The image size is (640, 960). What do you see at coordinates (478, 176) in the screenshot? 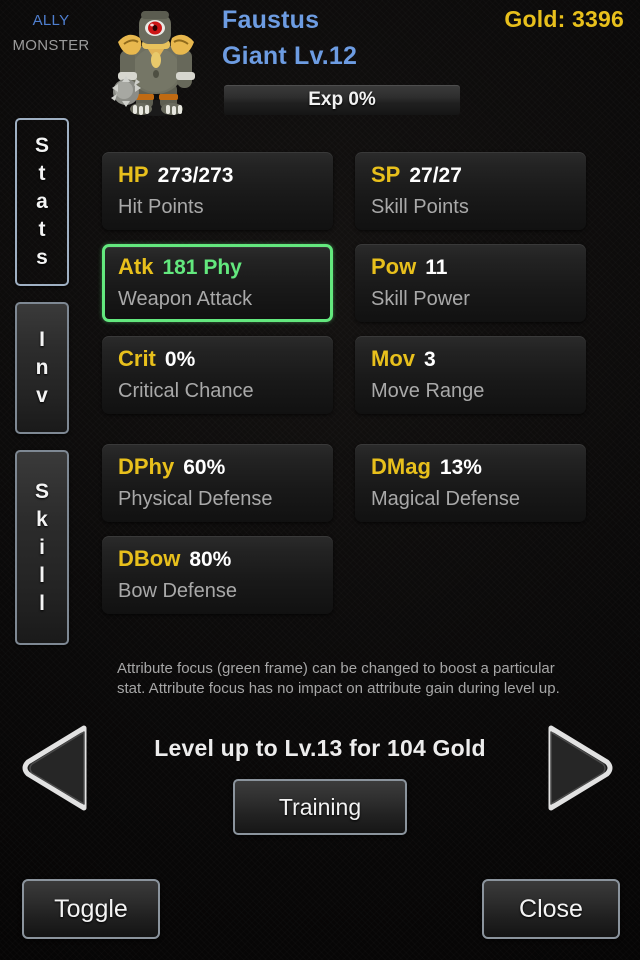
I see `stat-top: SP 27/27` at bounding box center [478, 176].